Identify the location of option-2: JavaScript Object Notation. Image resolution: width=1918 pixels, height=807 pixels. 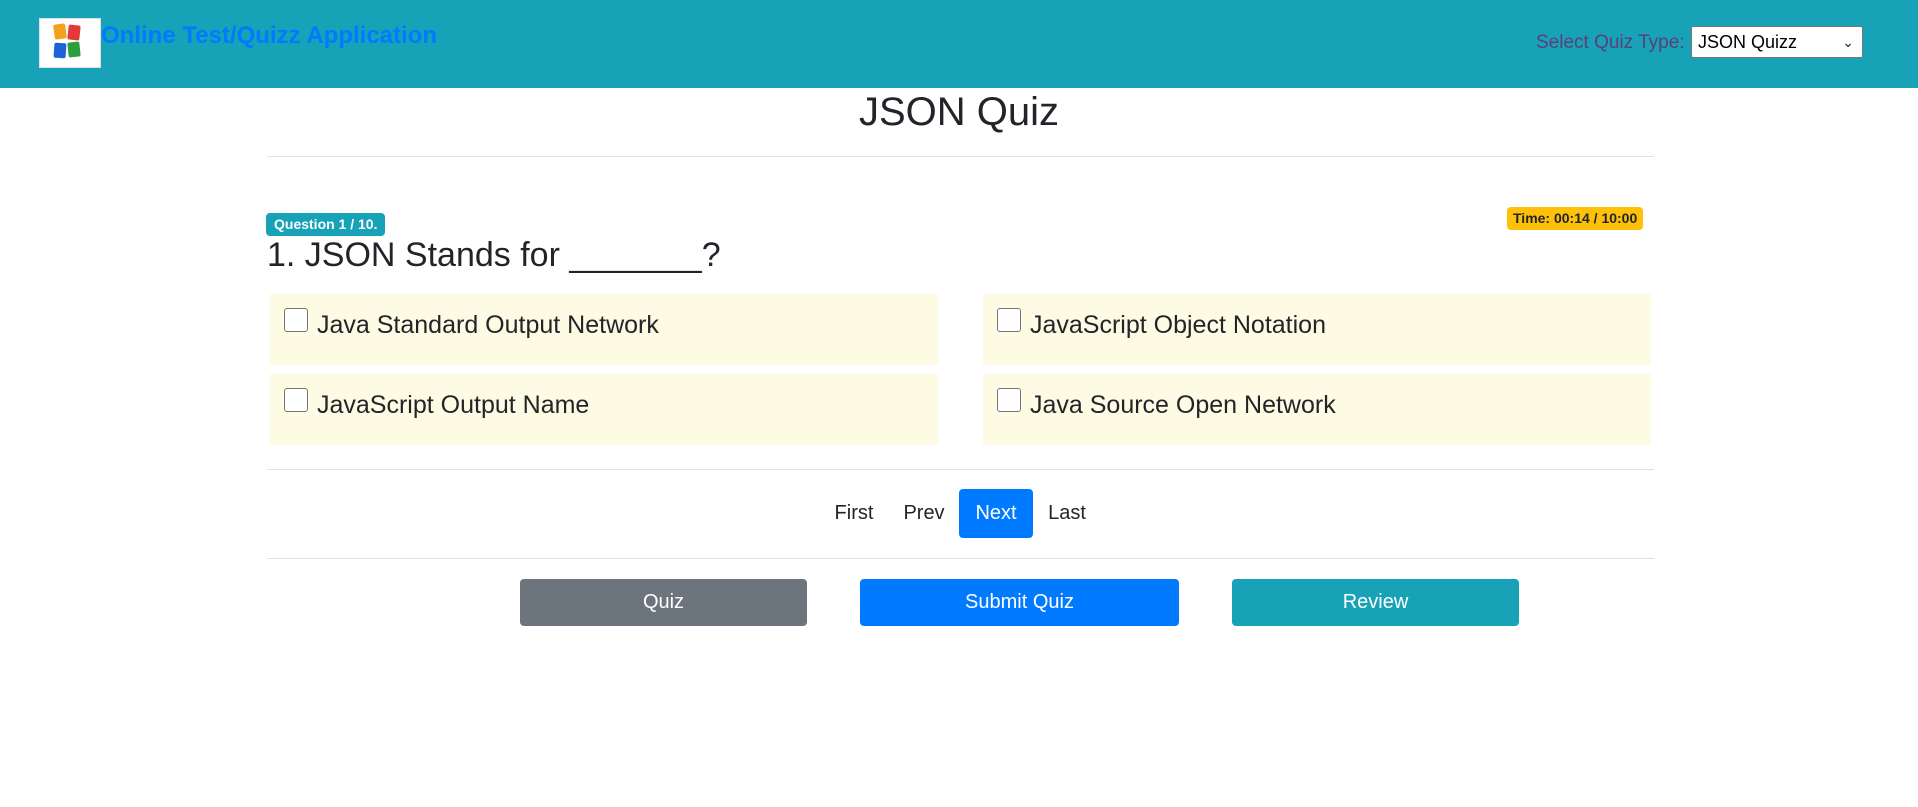
(1317, 329).